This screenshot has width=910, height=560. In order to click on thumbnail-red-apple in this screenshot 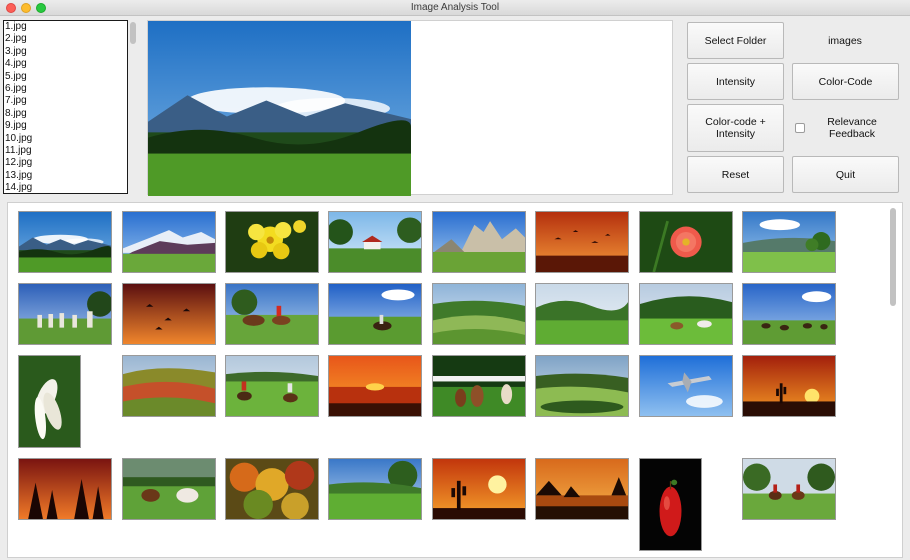, I will do `click(670, 504)`.